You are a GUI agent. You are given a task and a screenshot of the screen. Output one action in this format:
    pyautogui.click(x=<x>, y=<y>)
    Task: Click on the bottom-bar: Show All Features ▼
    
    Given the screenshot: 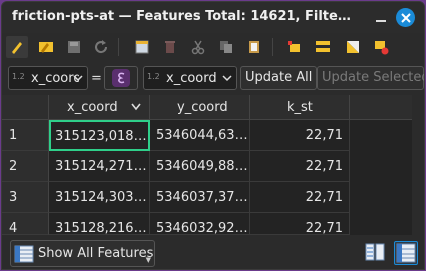 What is the action you would take?
    pyautogui.click(x=213, y=252)
    